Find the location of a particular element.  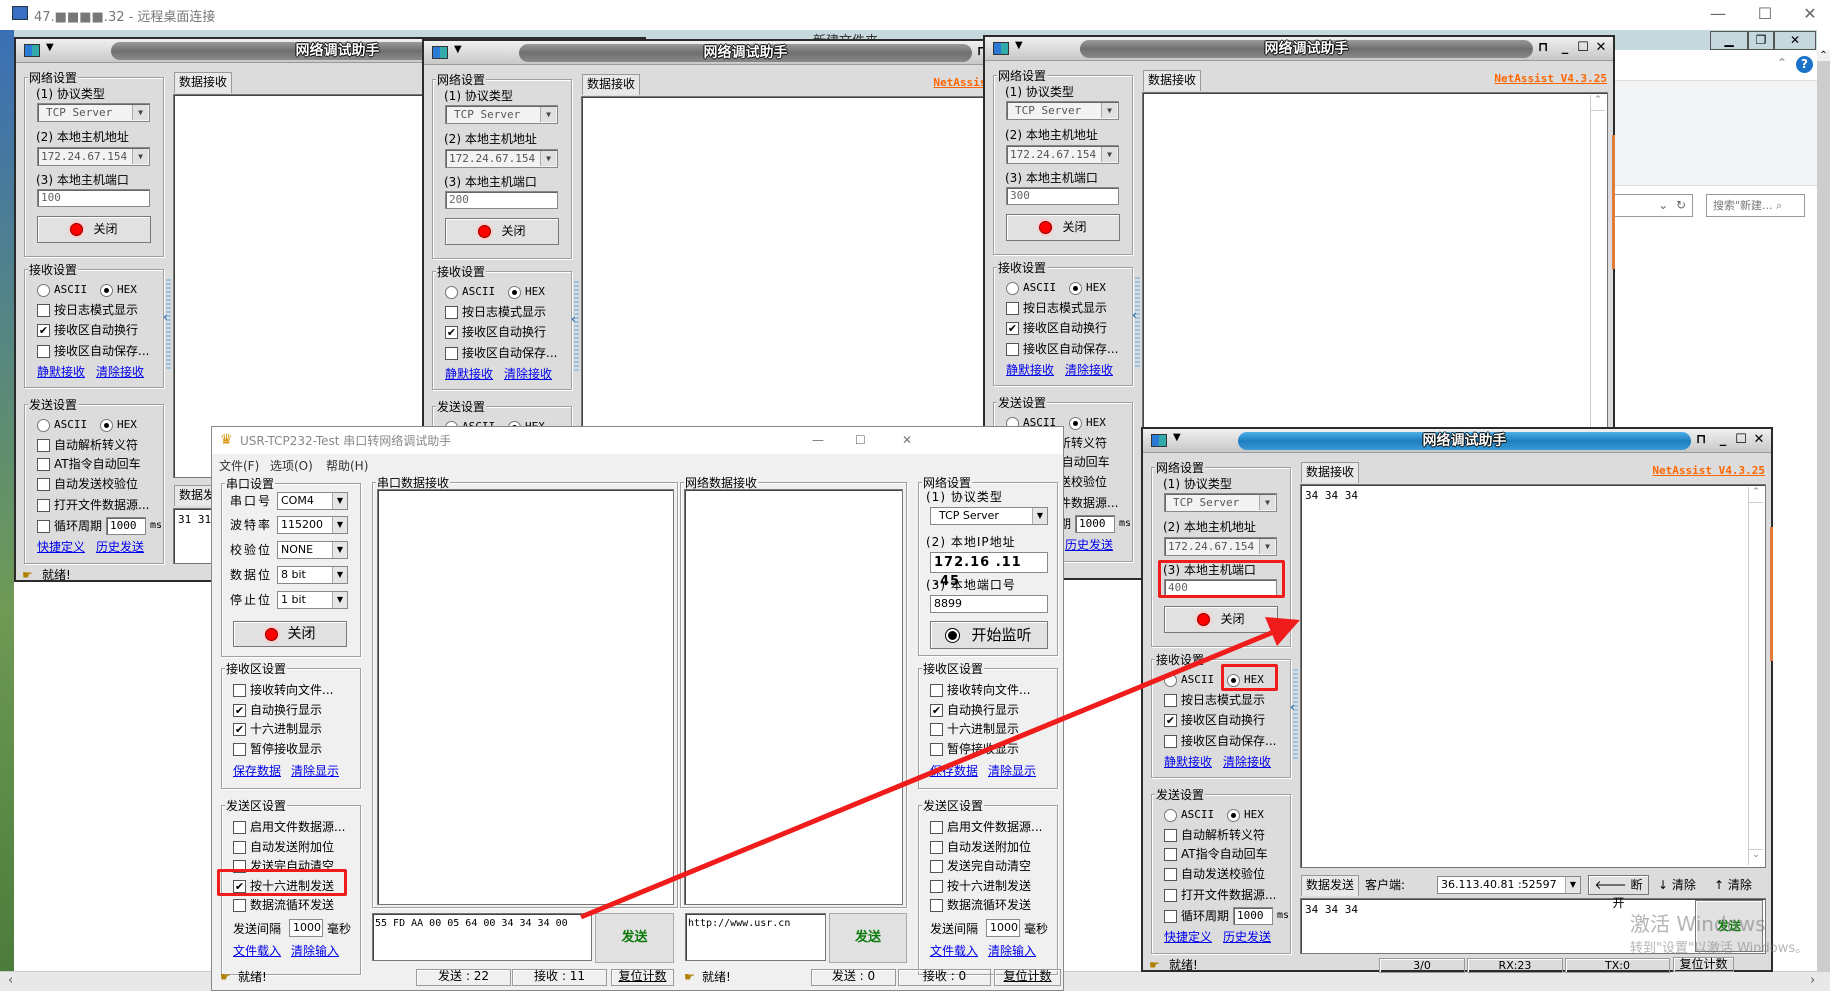

help-icon: ? is located at coordinates (1804, 64).